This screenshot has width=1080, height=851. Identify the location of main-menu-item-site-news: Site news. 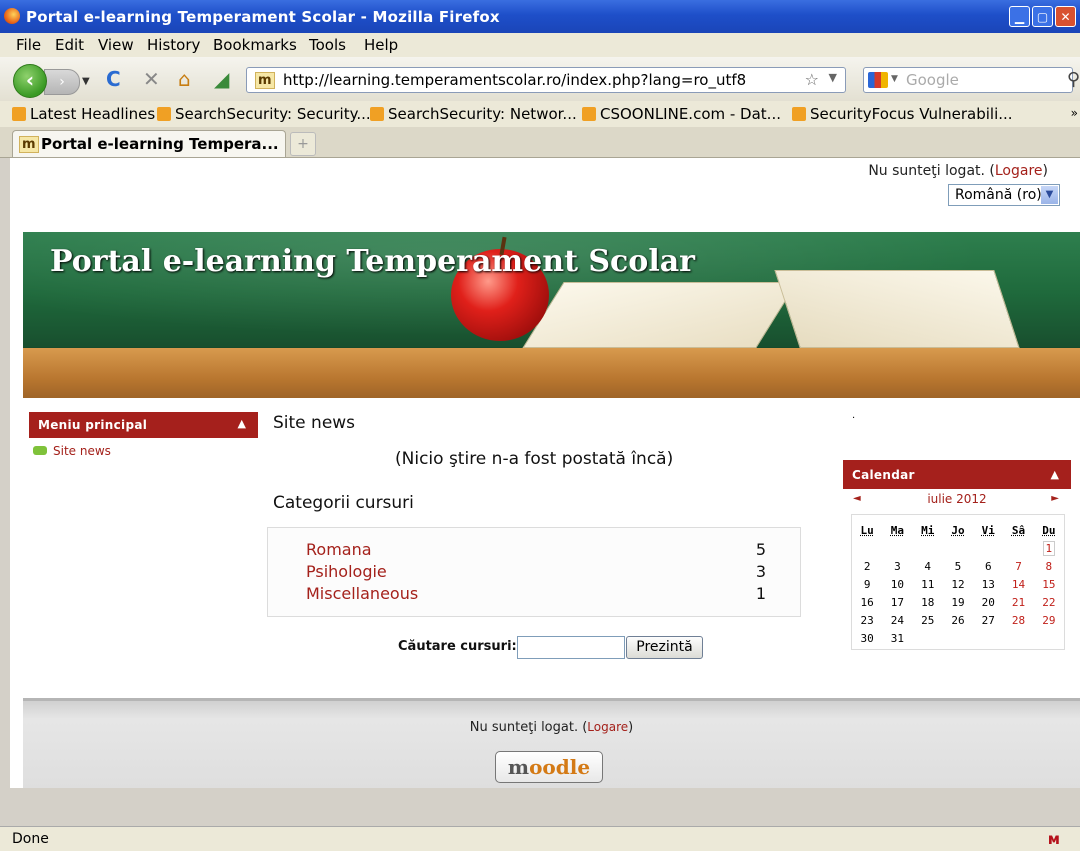
(143, 448).